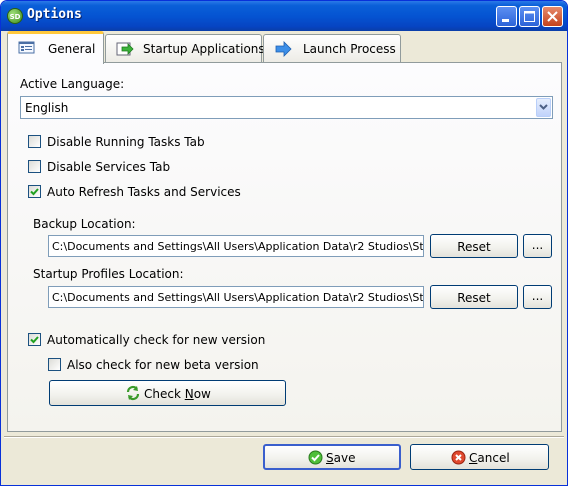  I want to click on tab-startup-applications: Startup Applications, so click(185, 48).